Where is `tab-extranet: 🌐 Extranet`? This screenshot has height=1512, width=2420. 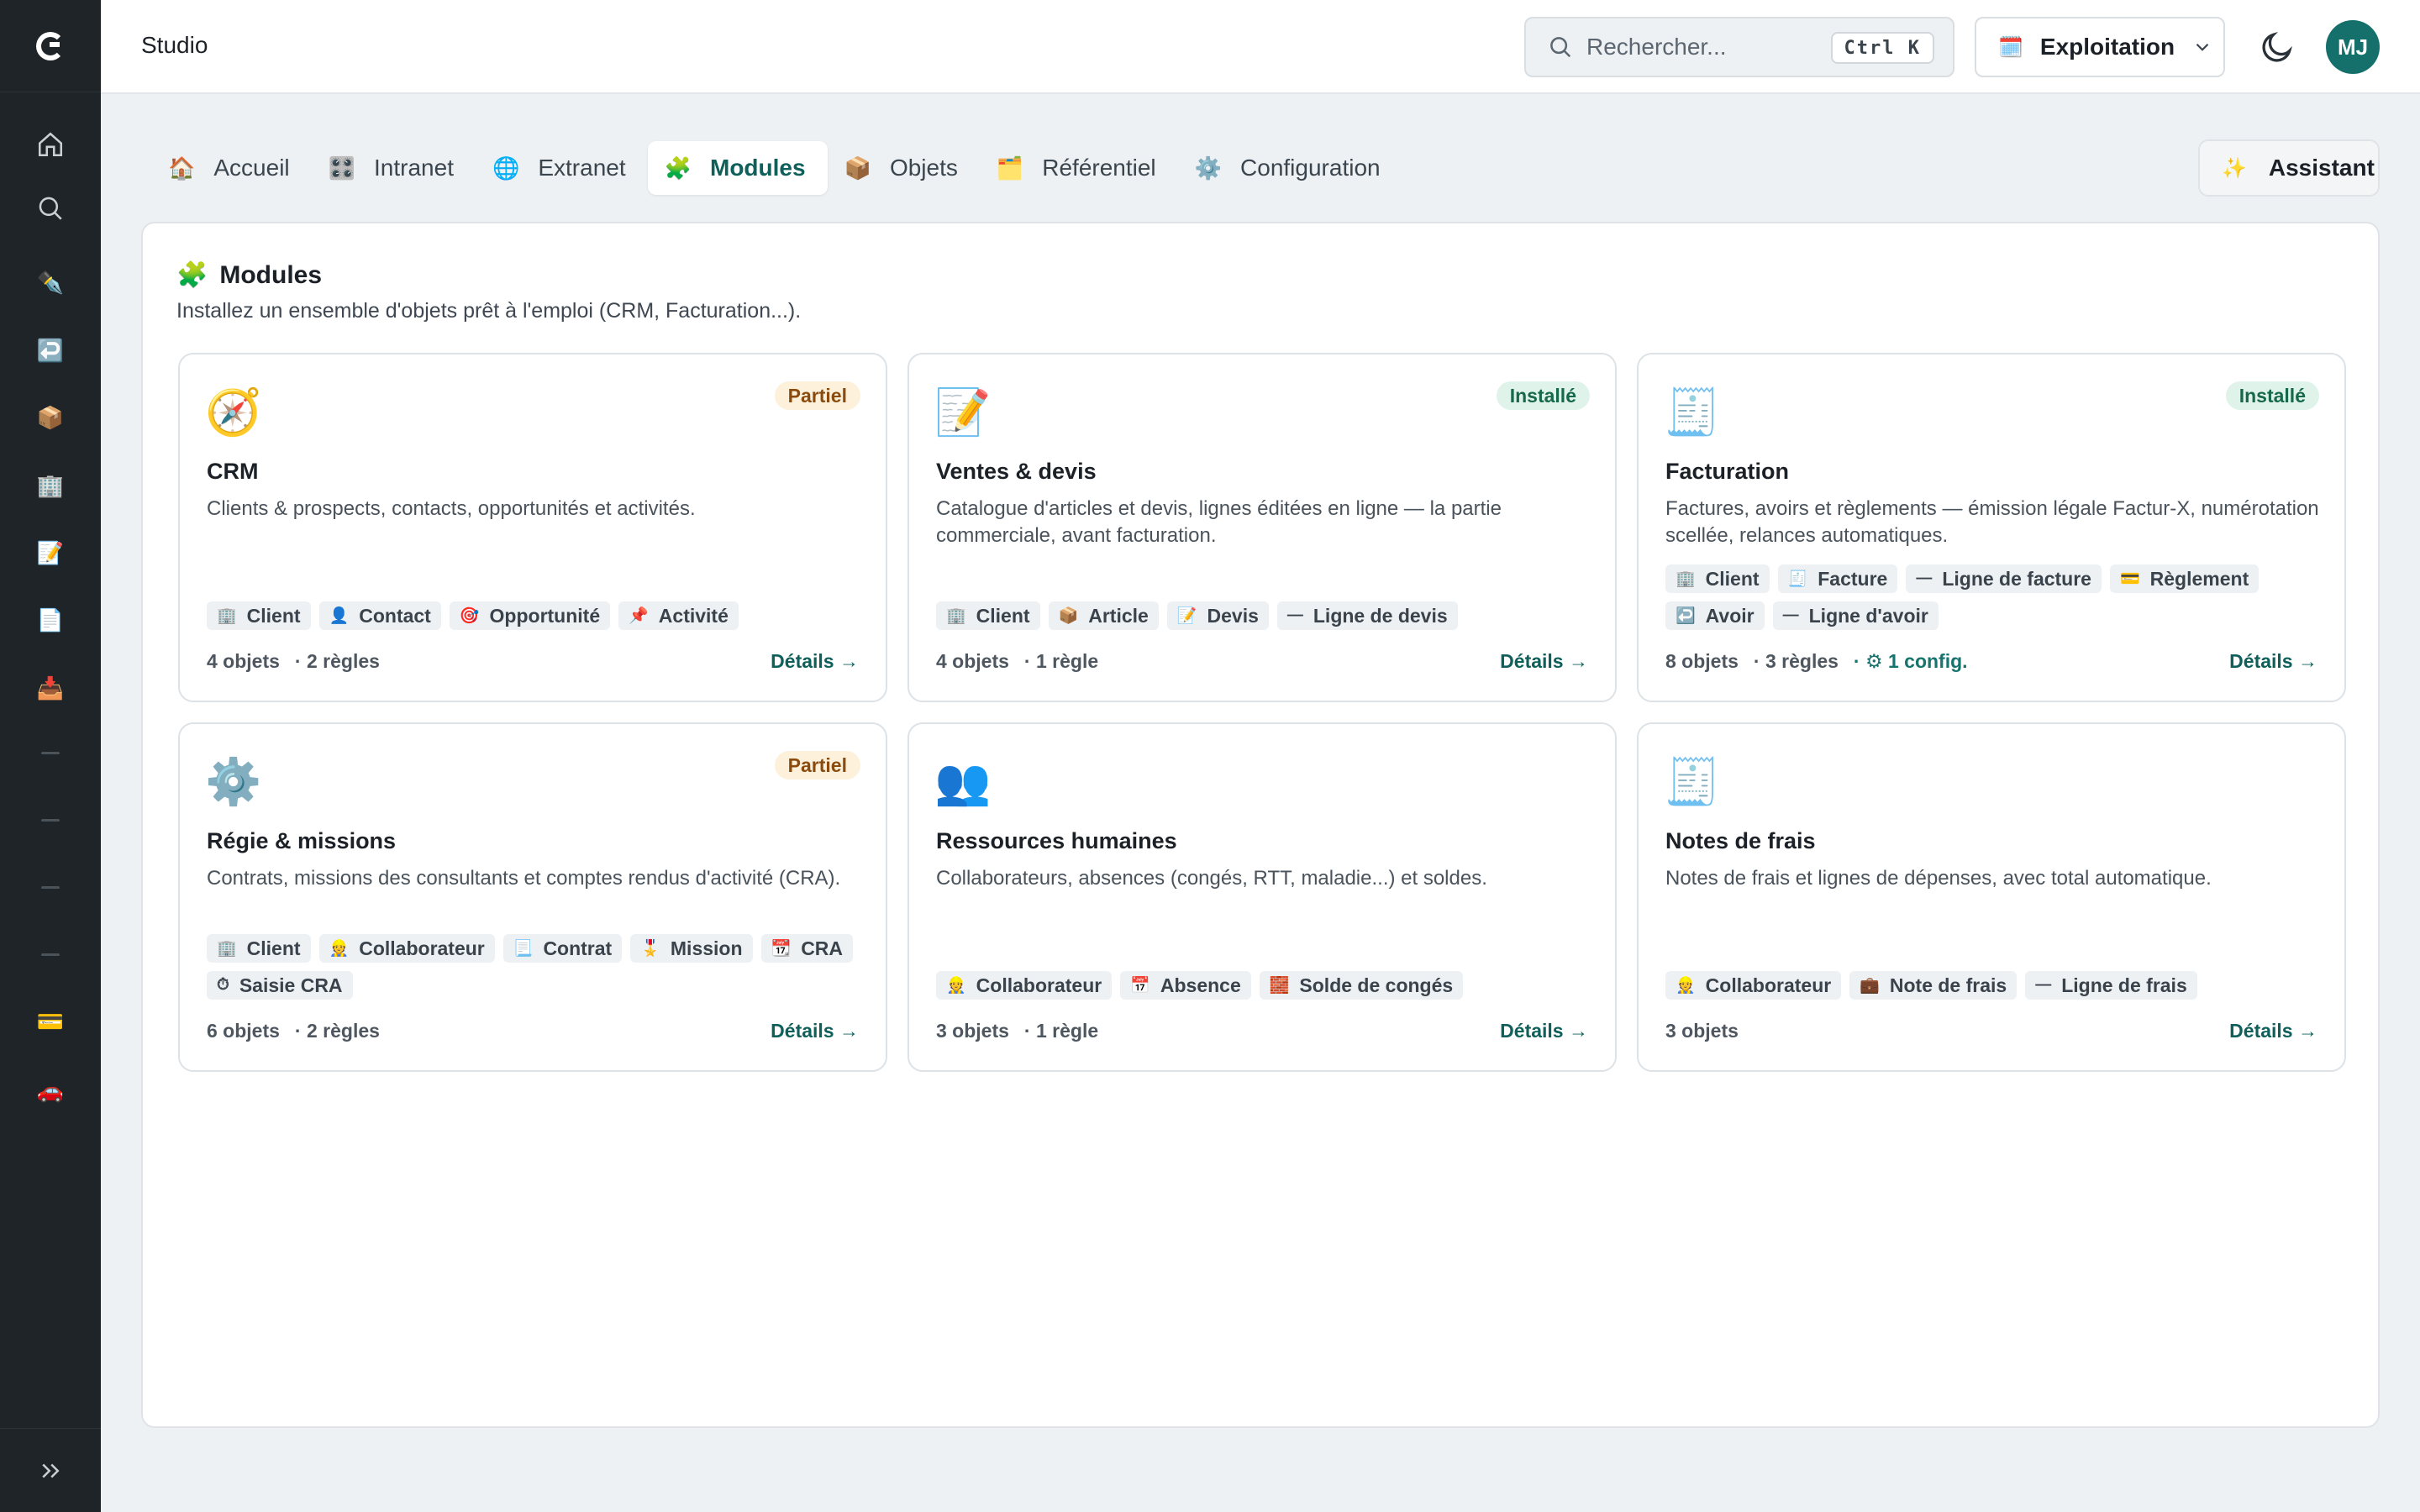
tab-extranet: 🌐 Extranet is located at coordinates (562, 168).